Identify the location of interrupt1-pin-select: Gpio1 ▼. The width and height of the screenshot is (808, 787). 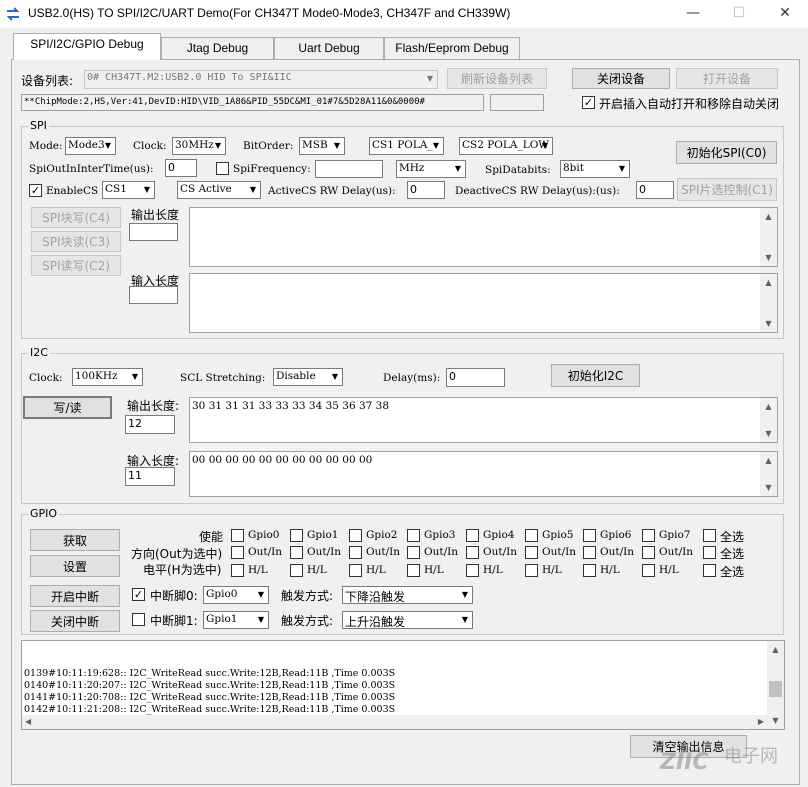
(236, 620).